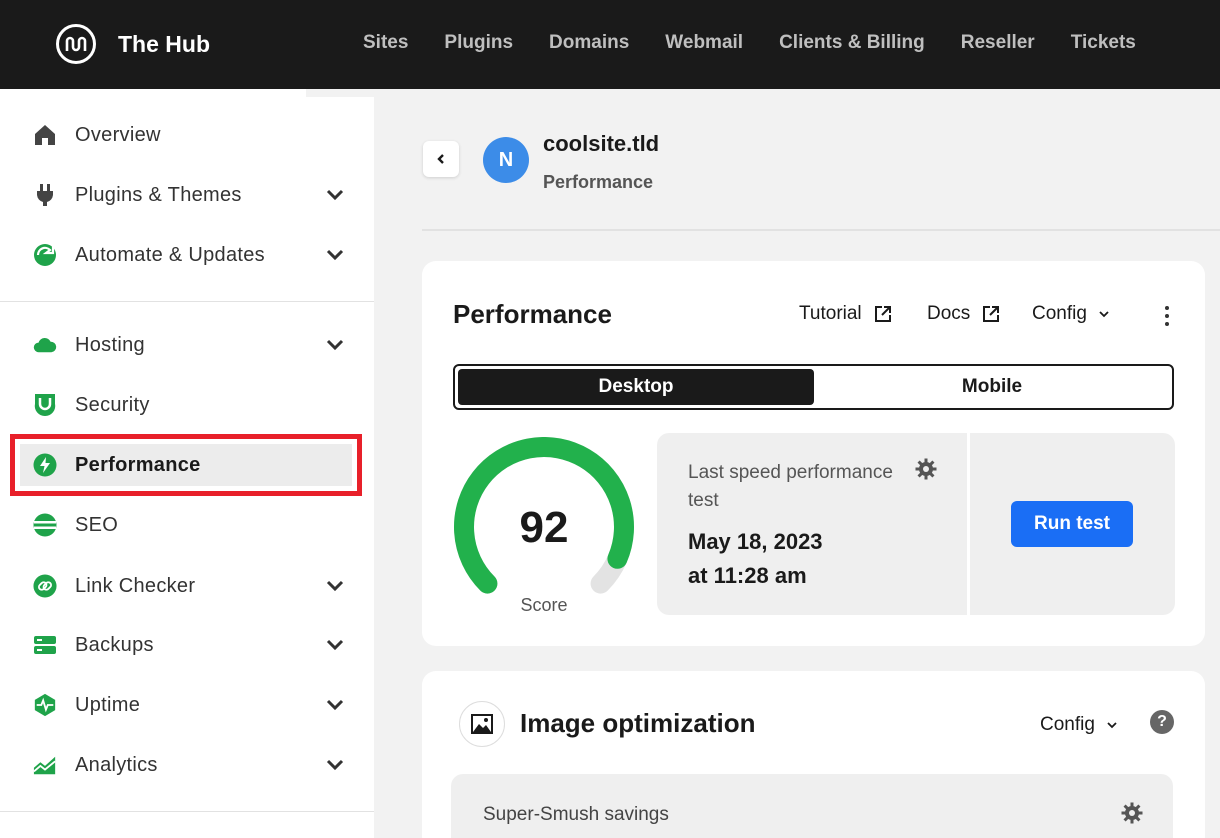  What do you see at coordinates (110, 344) in the screenshot?
I see `sidebar-item-label: Hosting` at bounding box center [110, 344].